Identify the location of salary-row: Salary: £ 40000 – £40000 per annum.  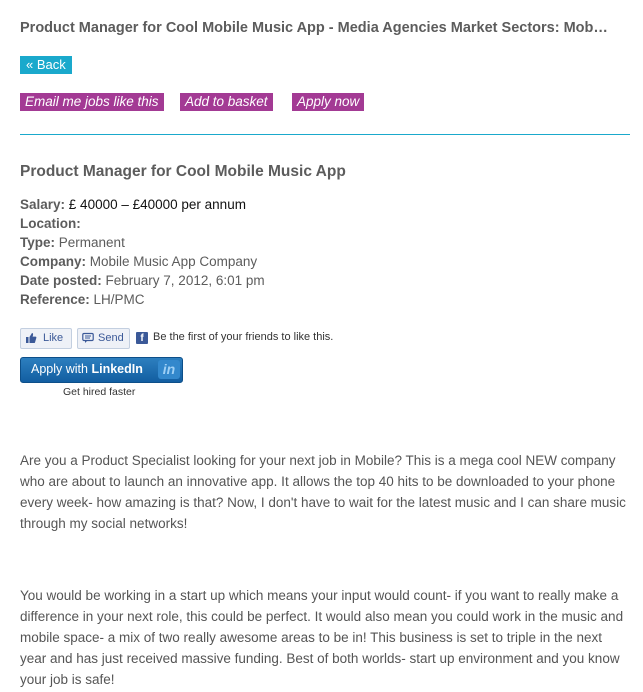
(142, 204).